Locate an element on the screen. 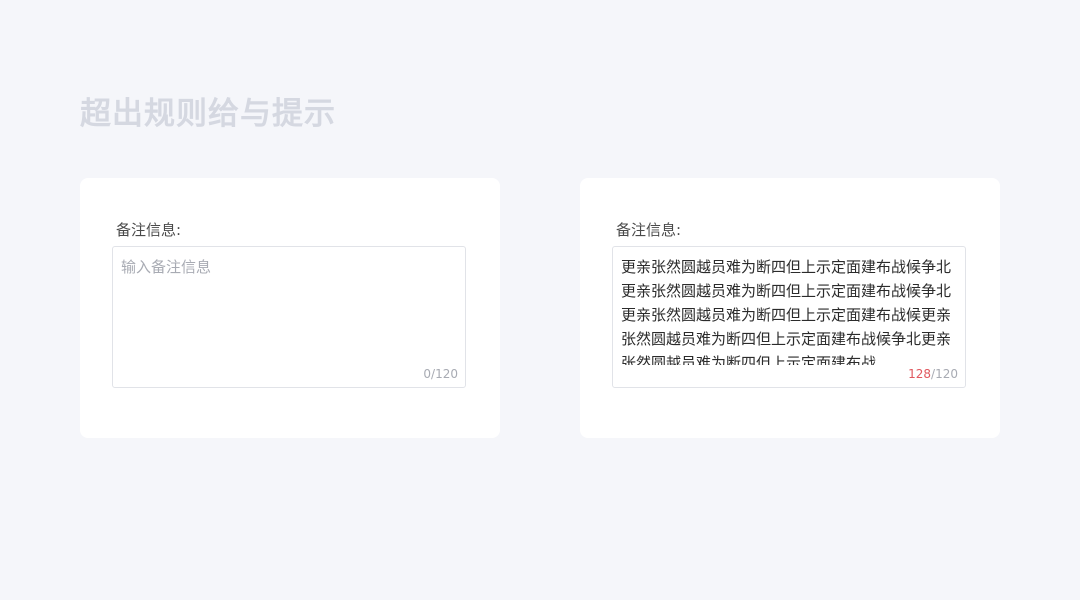  remark-placeholder: 输入备注信息 is located at coordinates (166, 267).